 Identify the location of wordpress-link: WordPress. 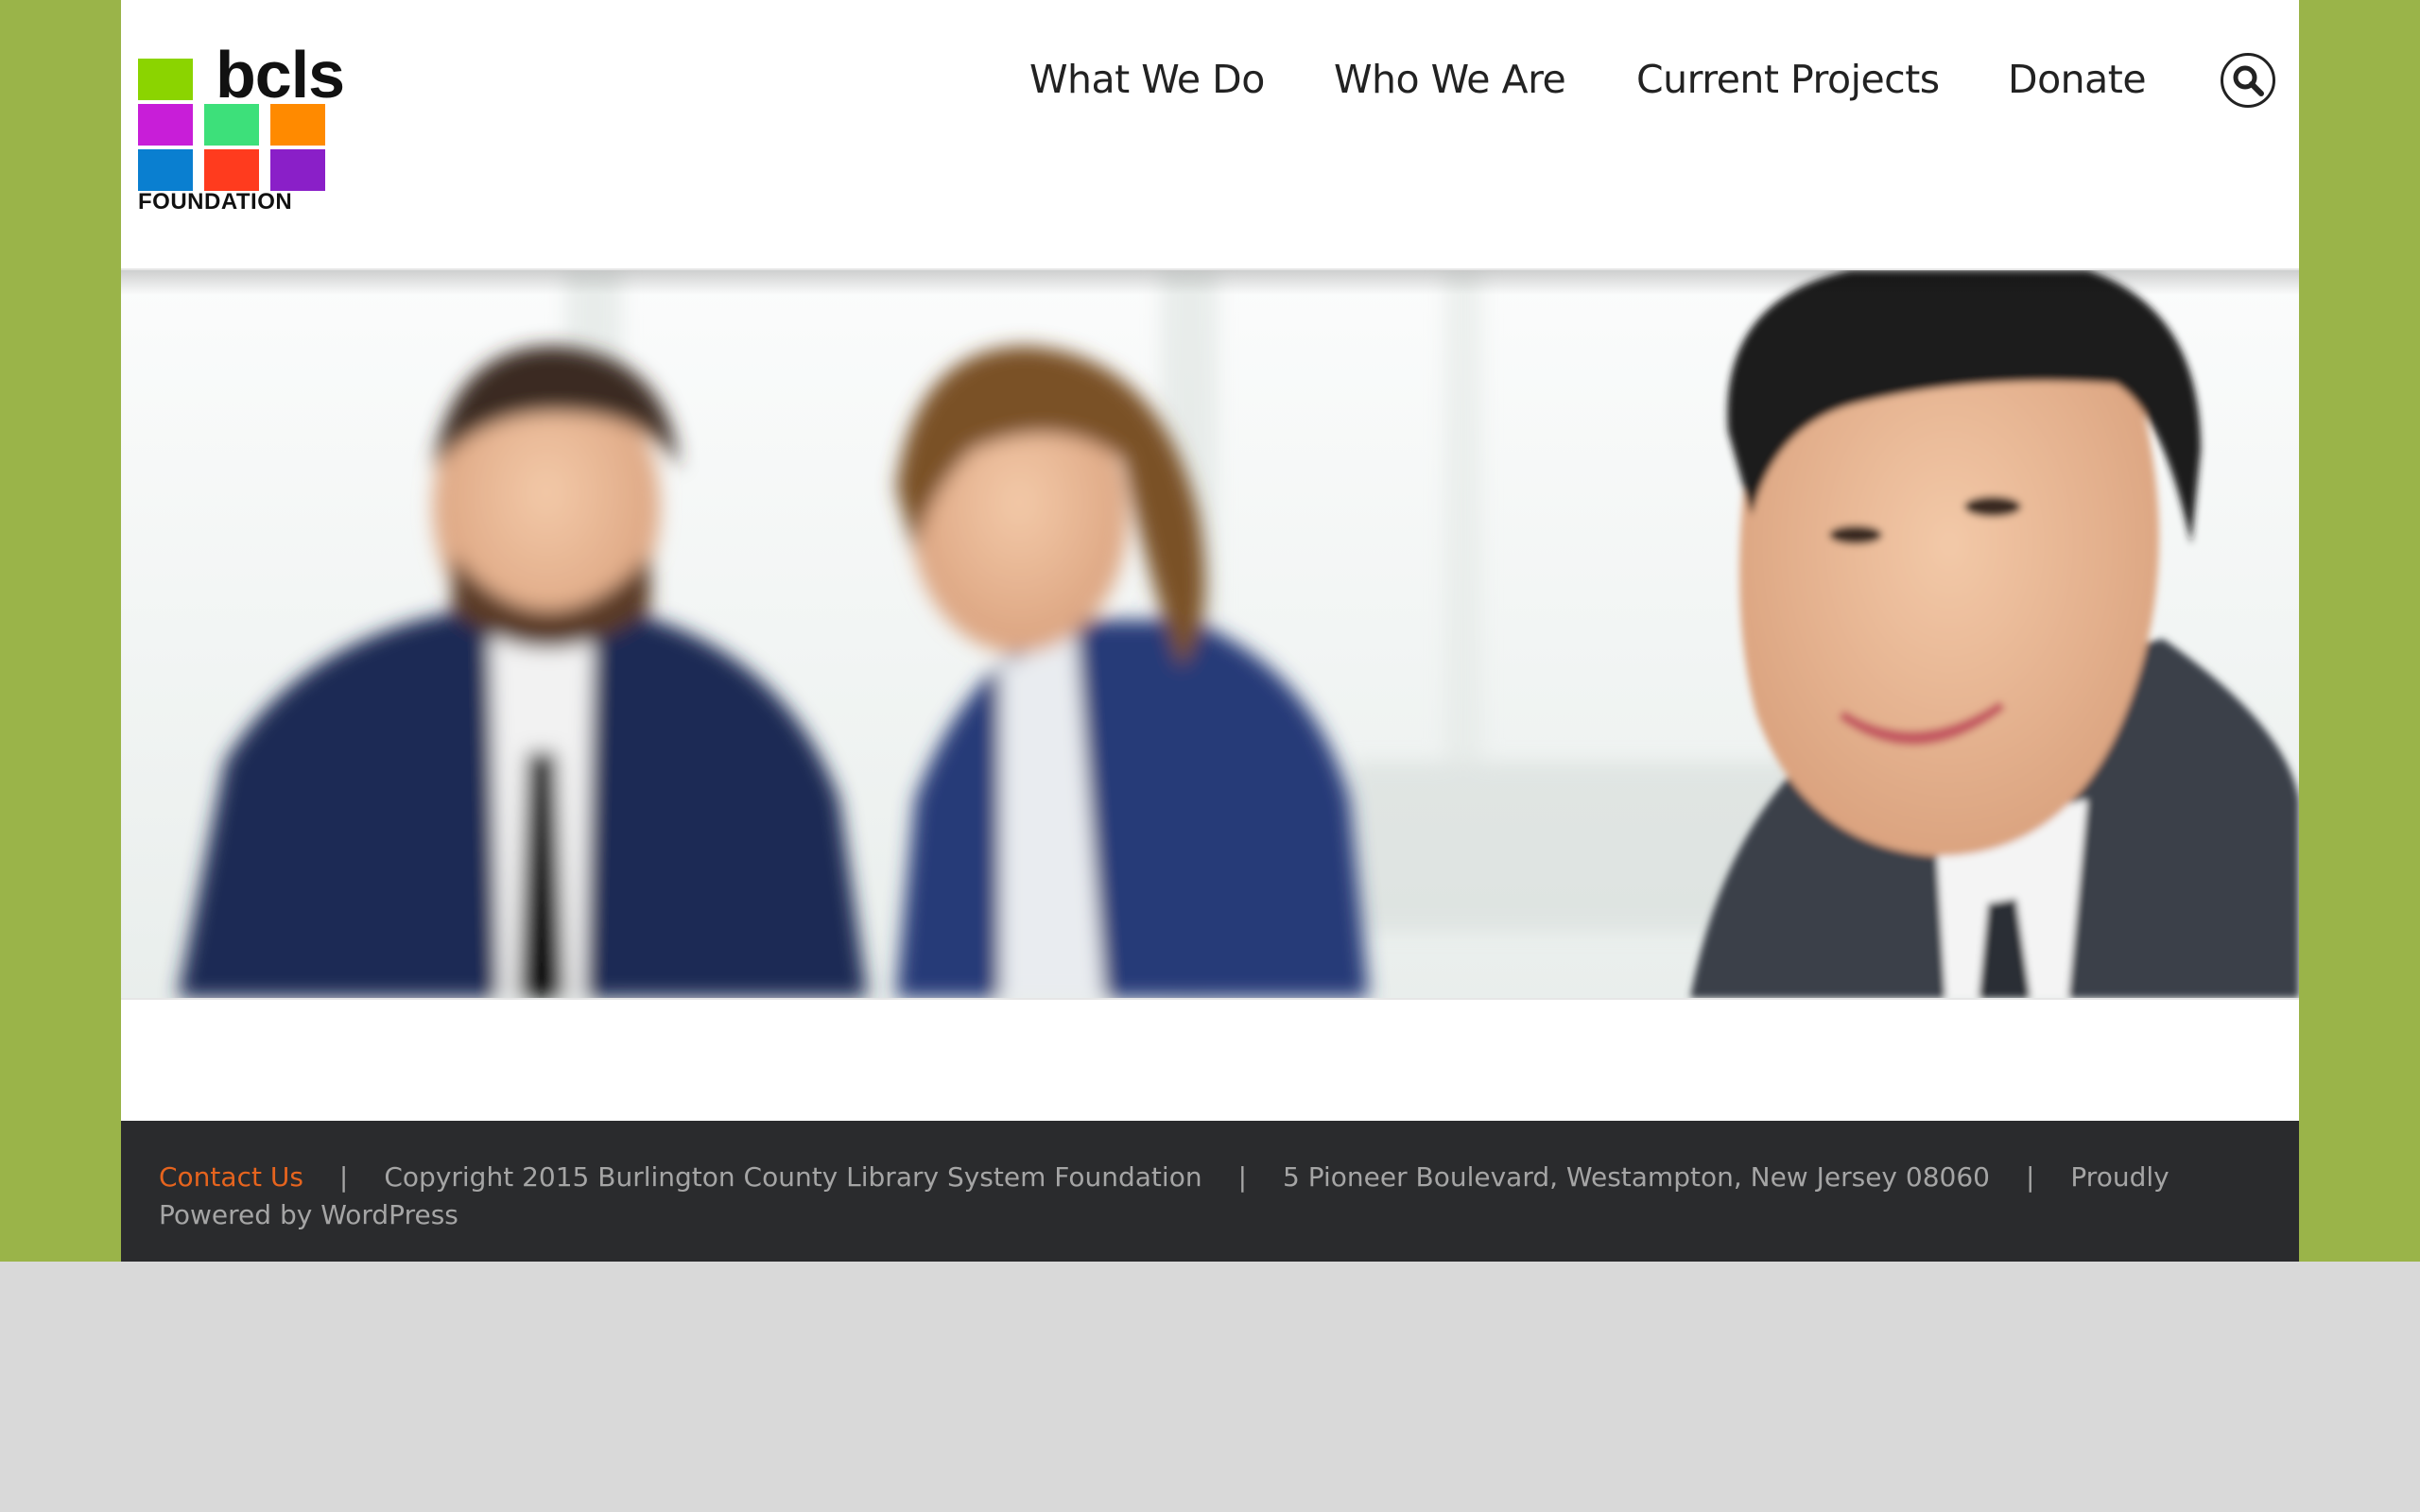
(389, 1214).